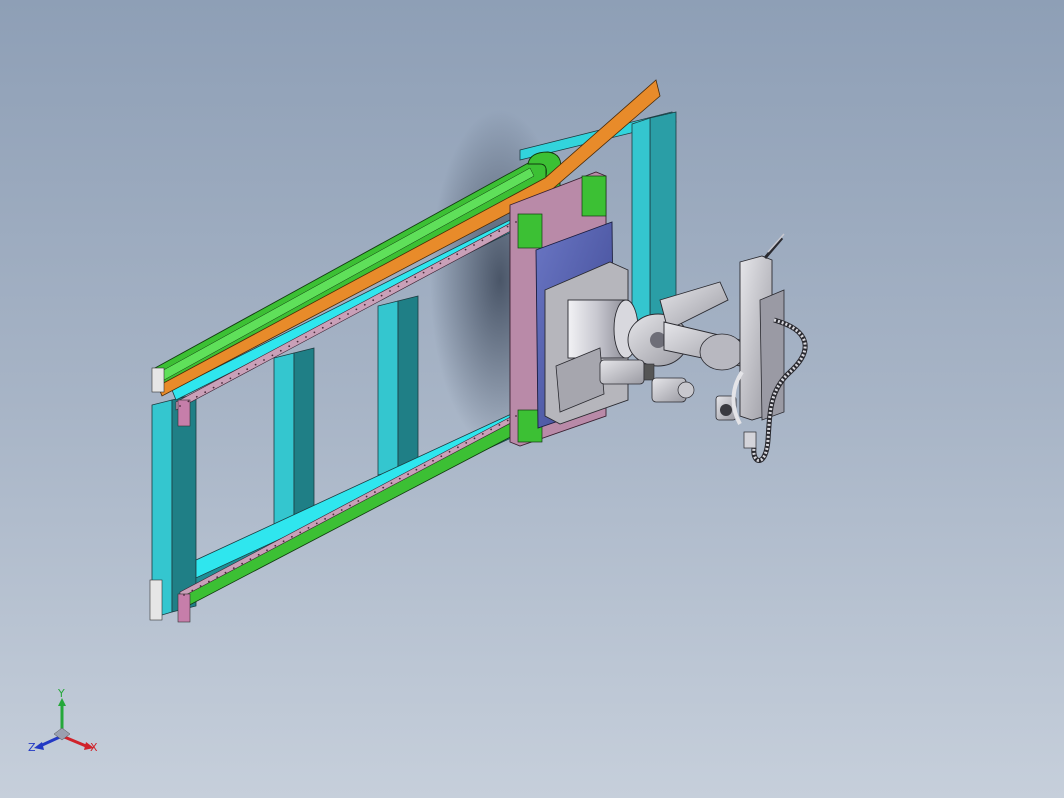  Describe the element at coordinates (594, 196) in the screenshot. I see `slider-block-right-top` at that location.